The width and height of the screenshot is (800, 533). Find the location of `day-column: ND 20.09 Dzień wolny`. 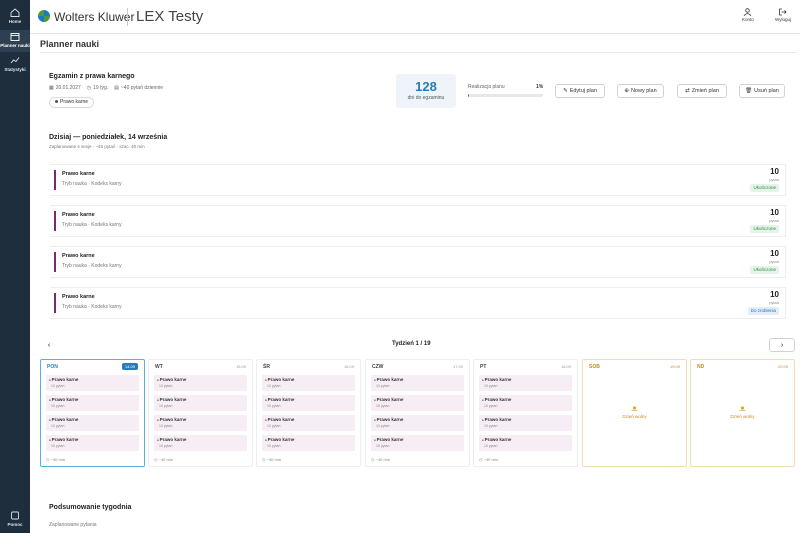

day-column: ND 20.09 Dzień wolny is located at coordinates (742, 413).